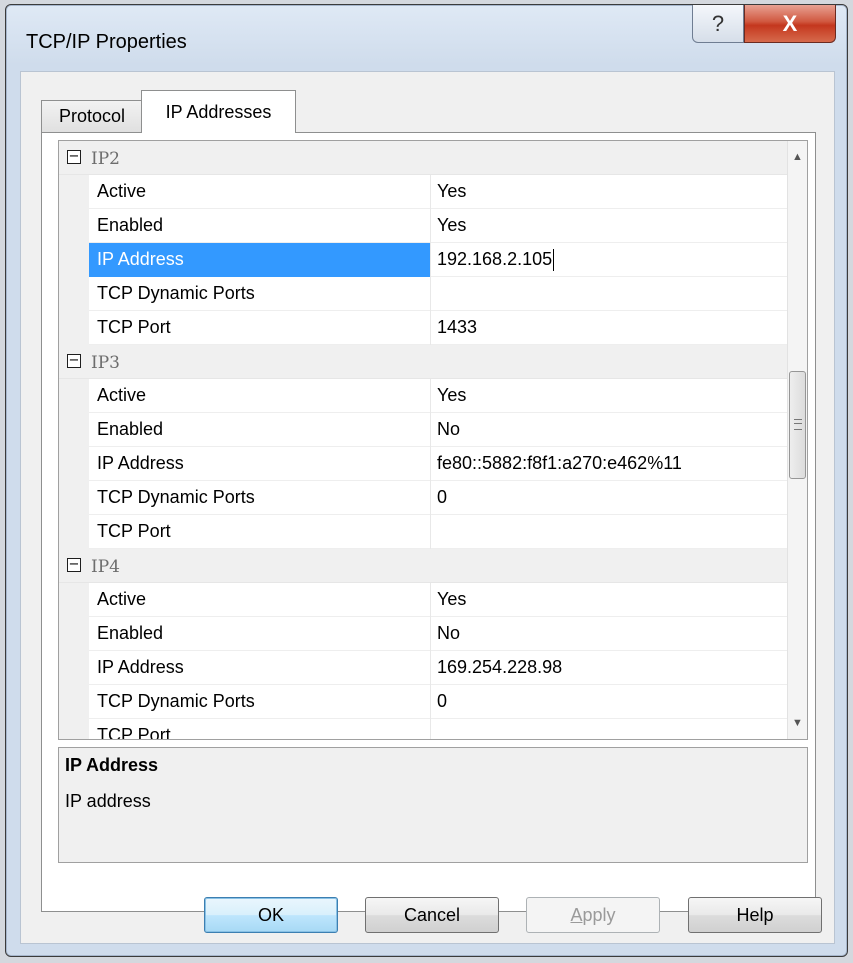 The width and height of the screenshot is (853, 963). Describe the element at coordinates (424, 566) in the screenshot. I see `section-ip4-header: − IP4` at that location.